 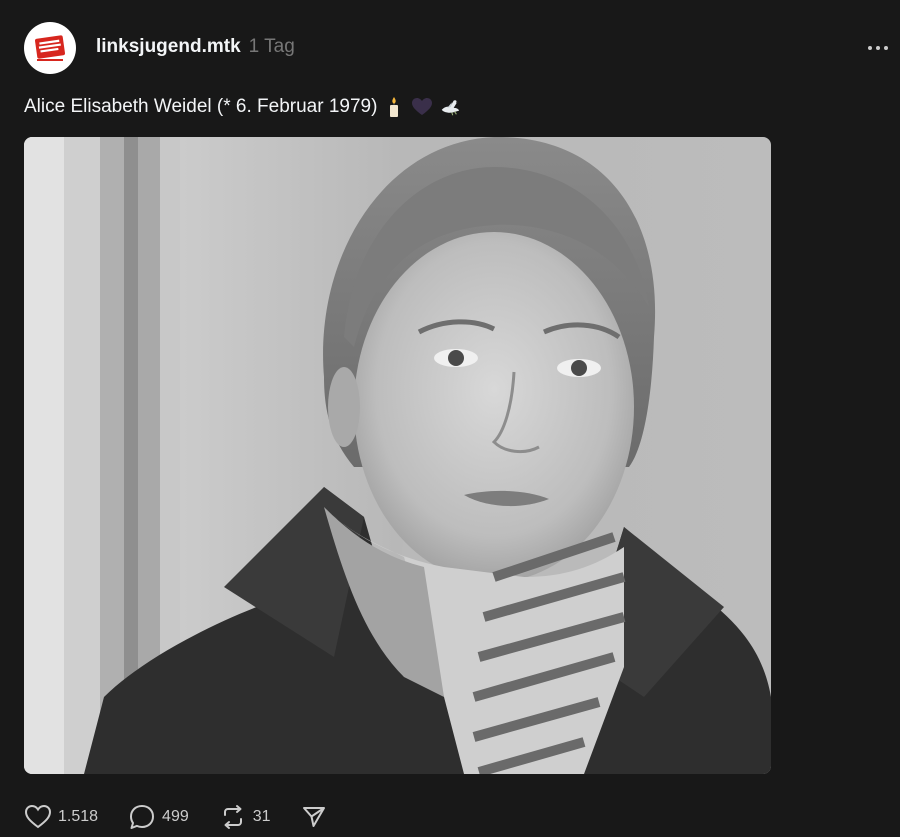 I want to click on dove-icon, so click(x=450, y=107).